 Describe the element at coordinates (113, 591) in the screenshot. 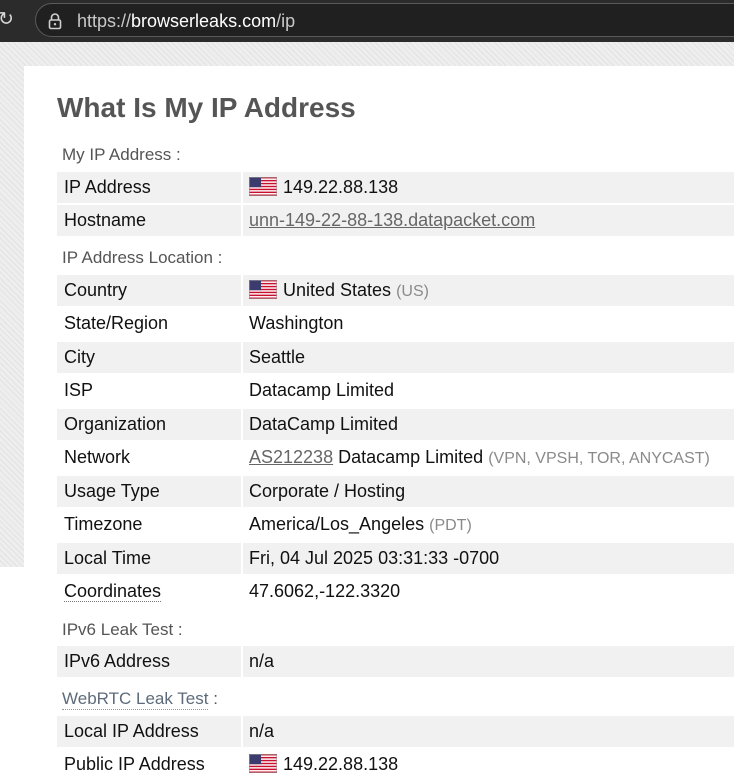

I see `coordinates-label: Coordinates` at that location.